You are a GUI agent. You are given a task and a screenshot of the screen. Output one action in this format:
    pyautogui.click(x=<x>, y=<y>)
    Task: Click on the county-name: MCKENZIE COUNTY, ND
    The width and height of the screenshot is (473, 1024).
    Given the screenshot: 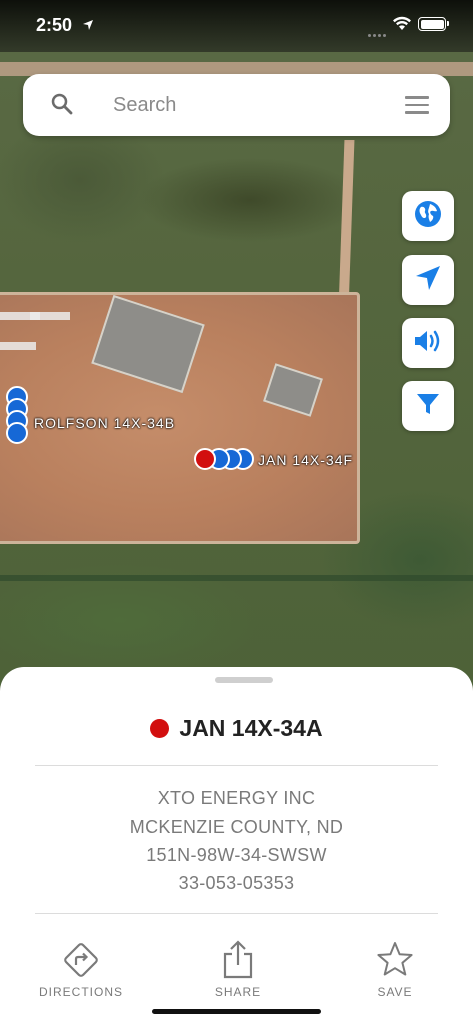 What is the action you would take?
    pyautogui.click(x=236, y=827)
    